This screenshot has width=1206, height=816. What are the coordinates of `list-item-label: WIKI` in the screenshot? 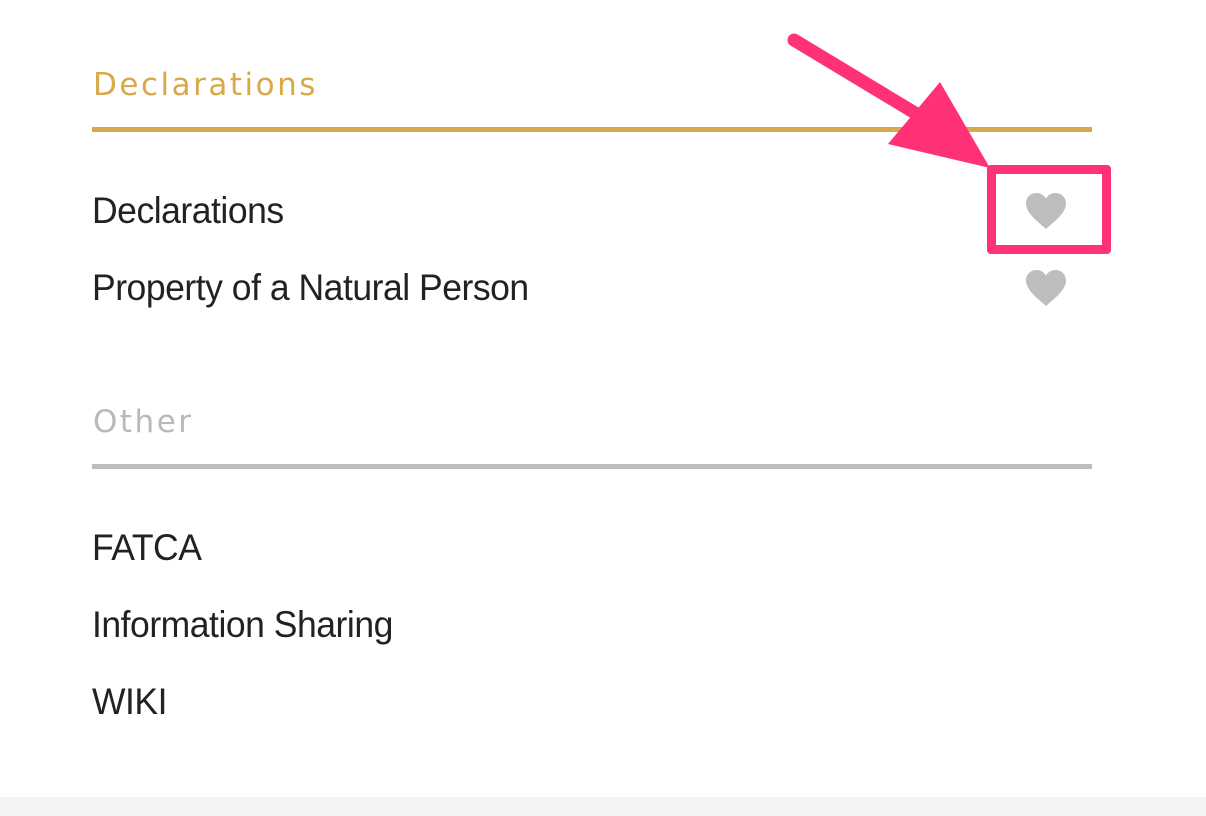 It's located at (130, 701).